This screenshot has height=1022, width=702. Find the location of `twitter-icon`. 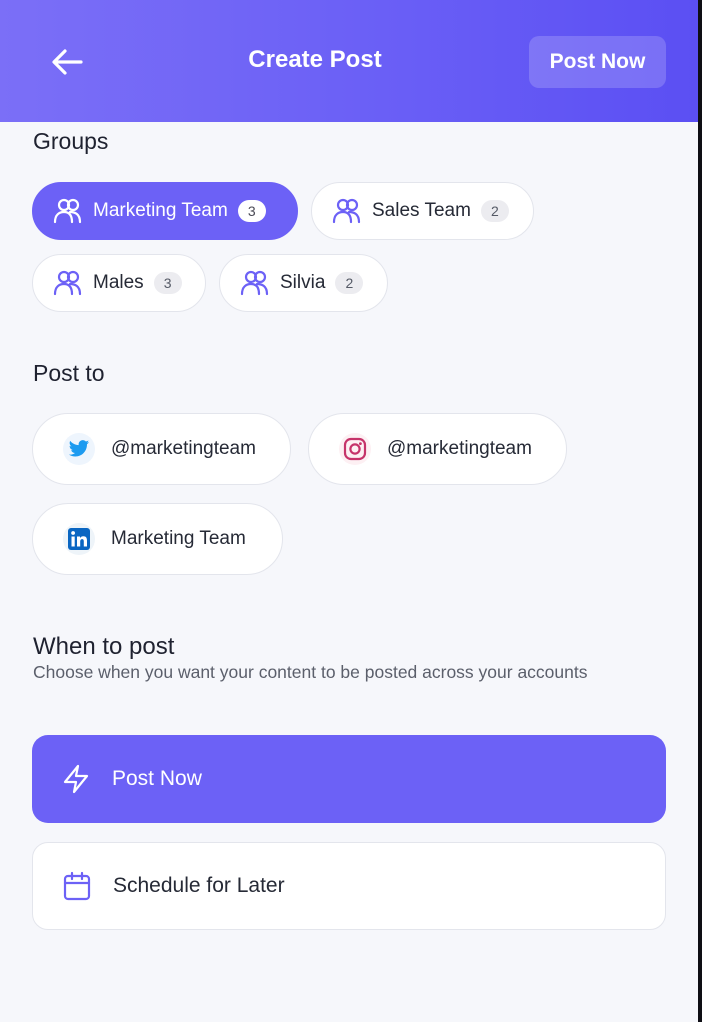

twitter-icon is located at coordinates (79, 449).